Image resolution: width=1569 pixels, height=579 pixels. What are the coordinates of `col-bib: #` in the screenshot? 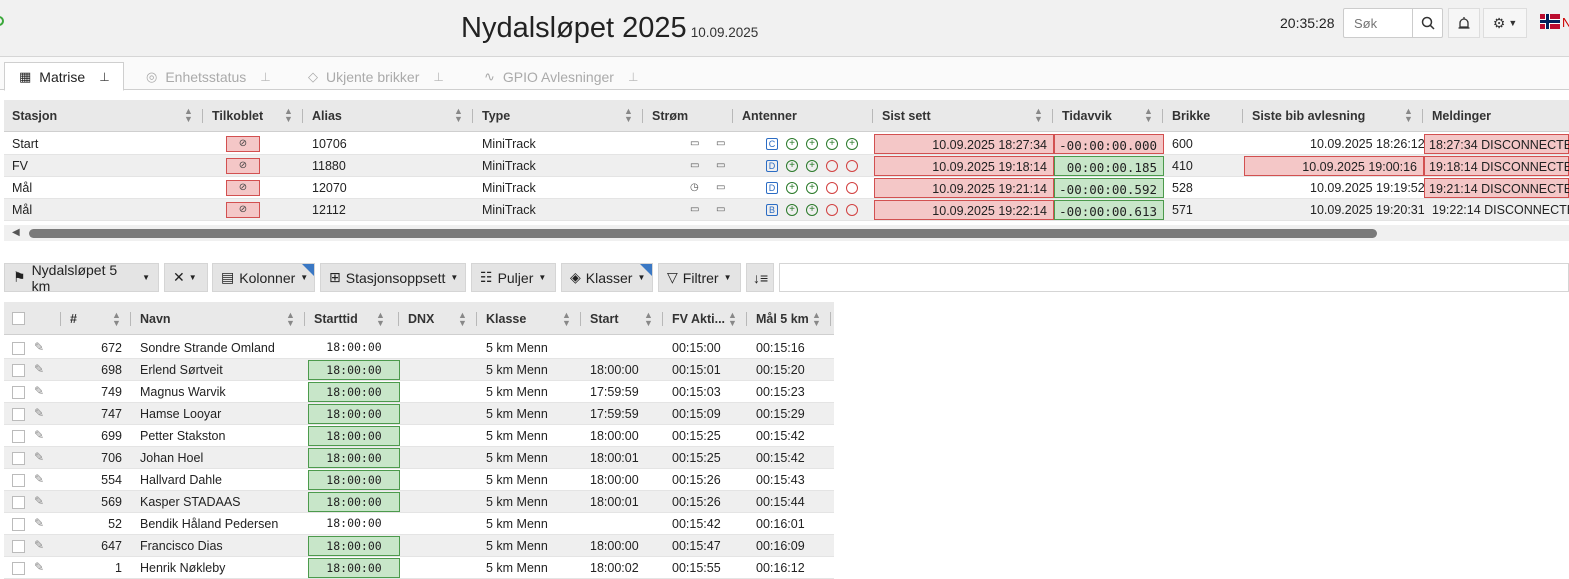 It's located at (73, 319).